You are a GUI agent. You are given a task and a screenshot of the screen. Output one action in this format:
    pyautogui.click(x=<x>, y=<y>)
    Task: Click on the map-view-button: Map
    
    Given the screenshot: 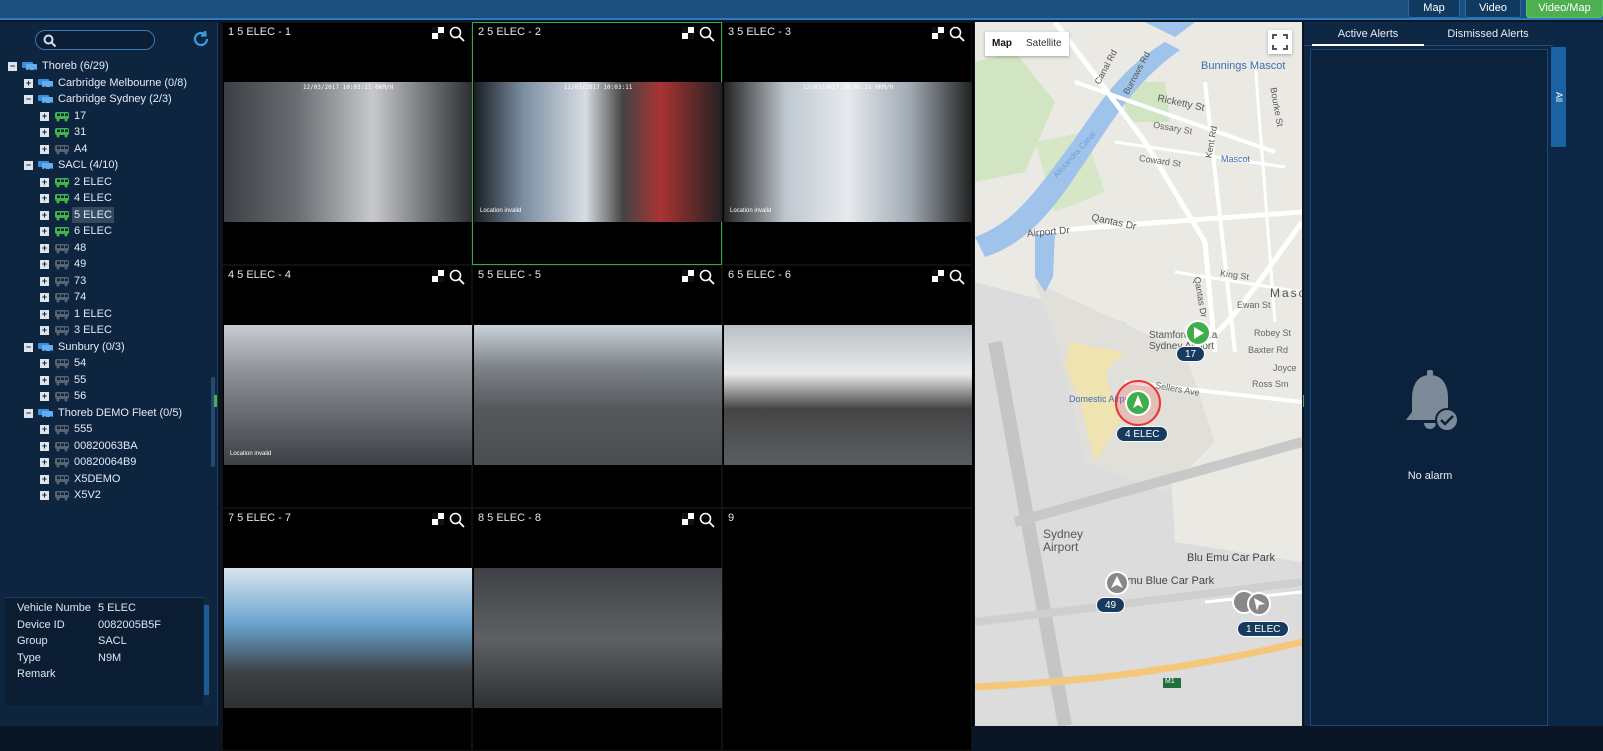 What is the action you would take?
    pyautogui.click(x=1434, y=9)
    